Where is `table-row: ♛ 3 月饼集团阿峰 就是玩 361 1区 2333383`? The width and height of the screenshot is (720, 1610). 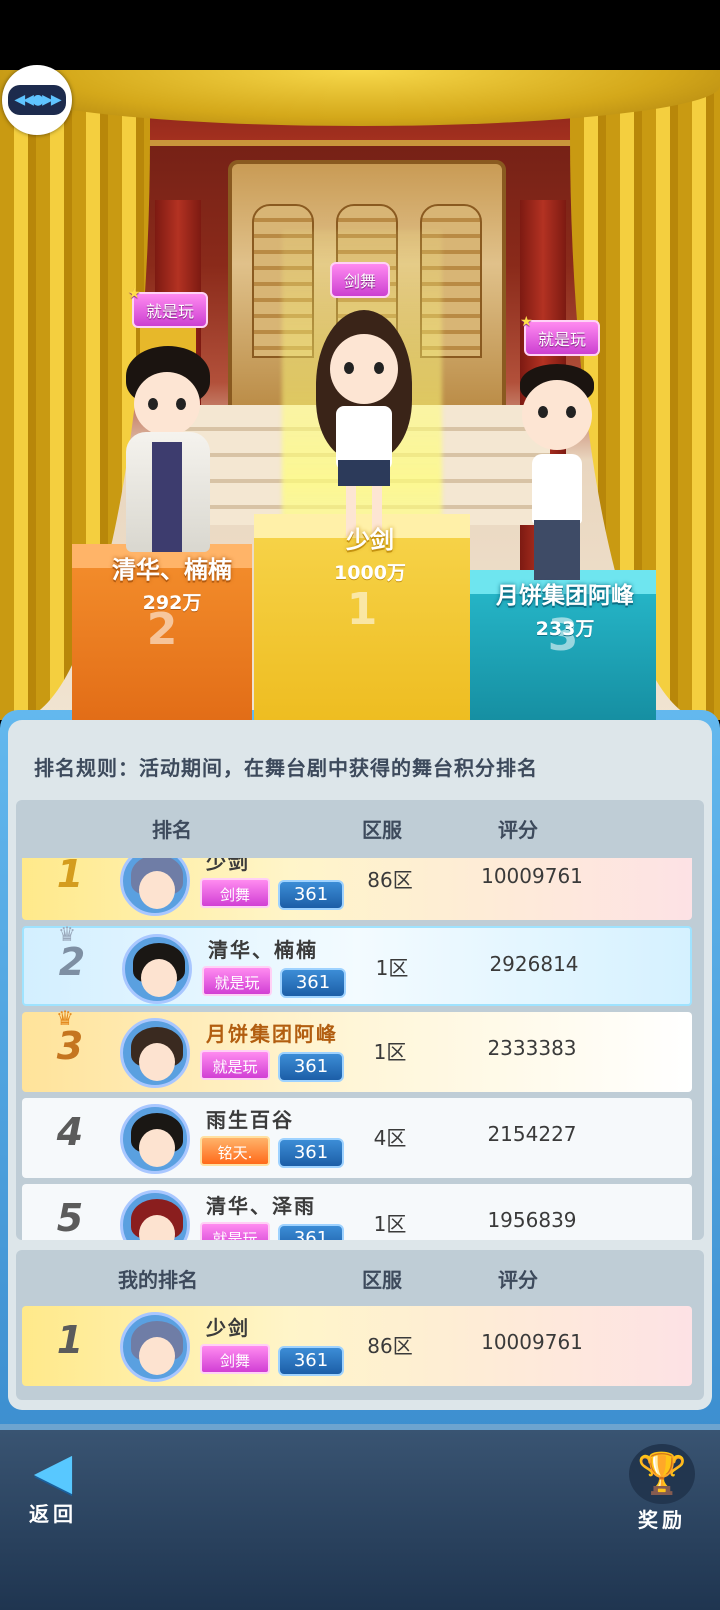 table-row: ♛ 3 月饼集团阿峰 就是玩 361 1区 2333383 is located at coordinates (357, 1049).